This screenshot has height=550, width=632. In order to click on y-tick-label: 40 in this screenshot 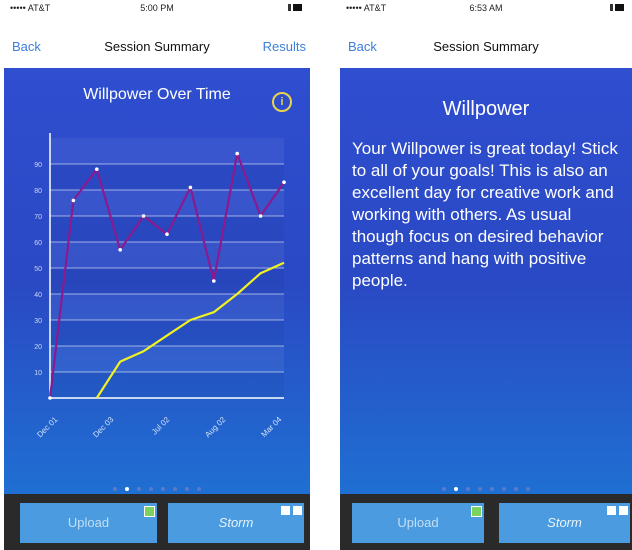, I will do `click(38, 295)`.